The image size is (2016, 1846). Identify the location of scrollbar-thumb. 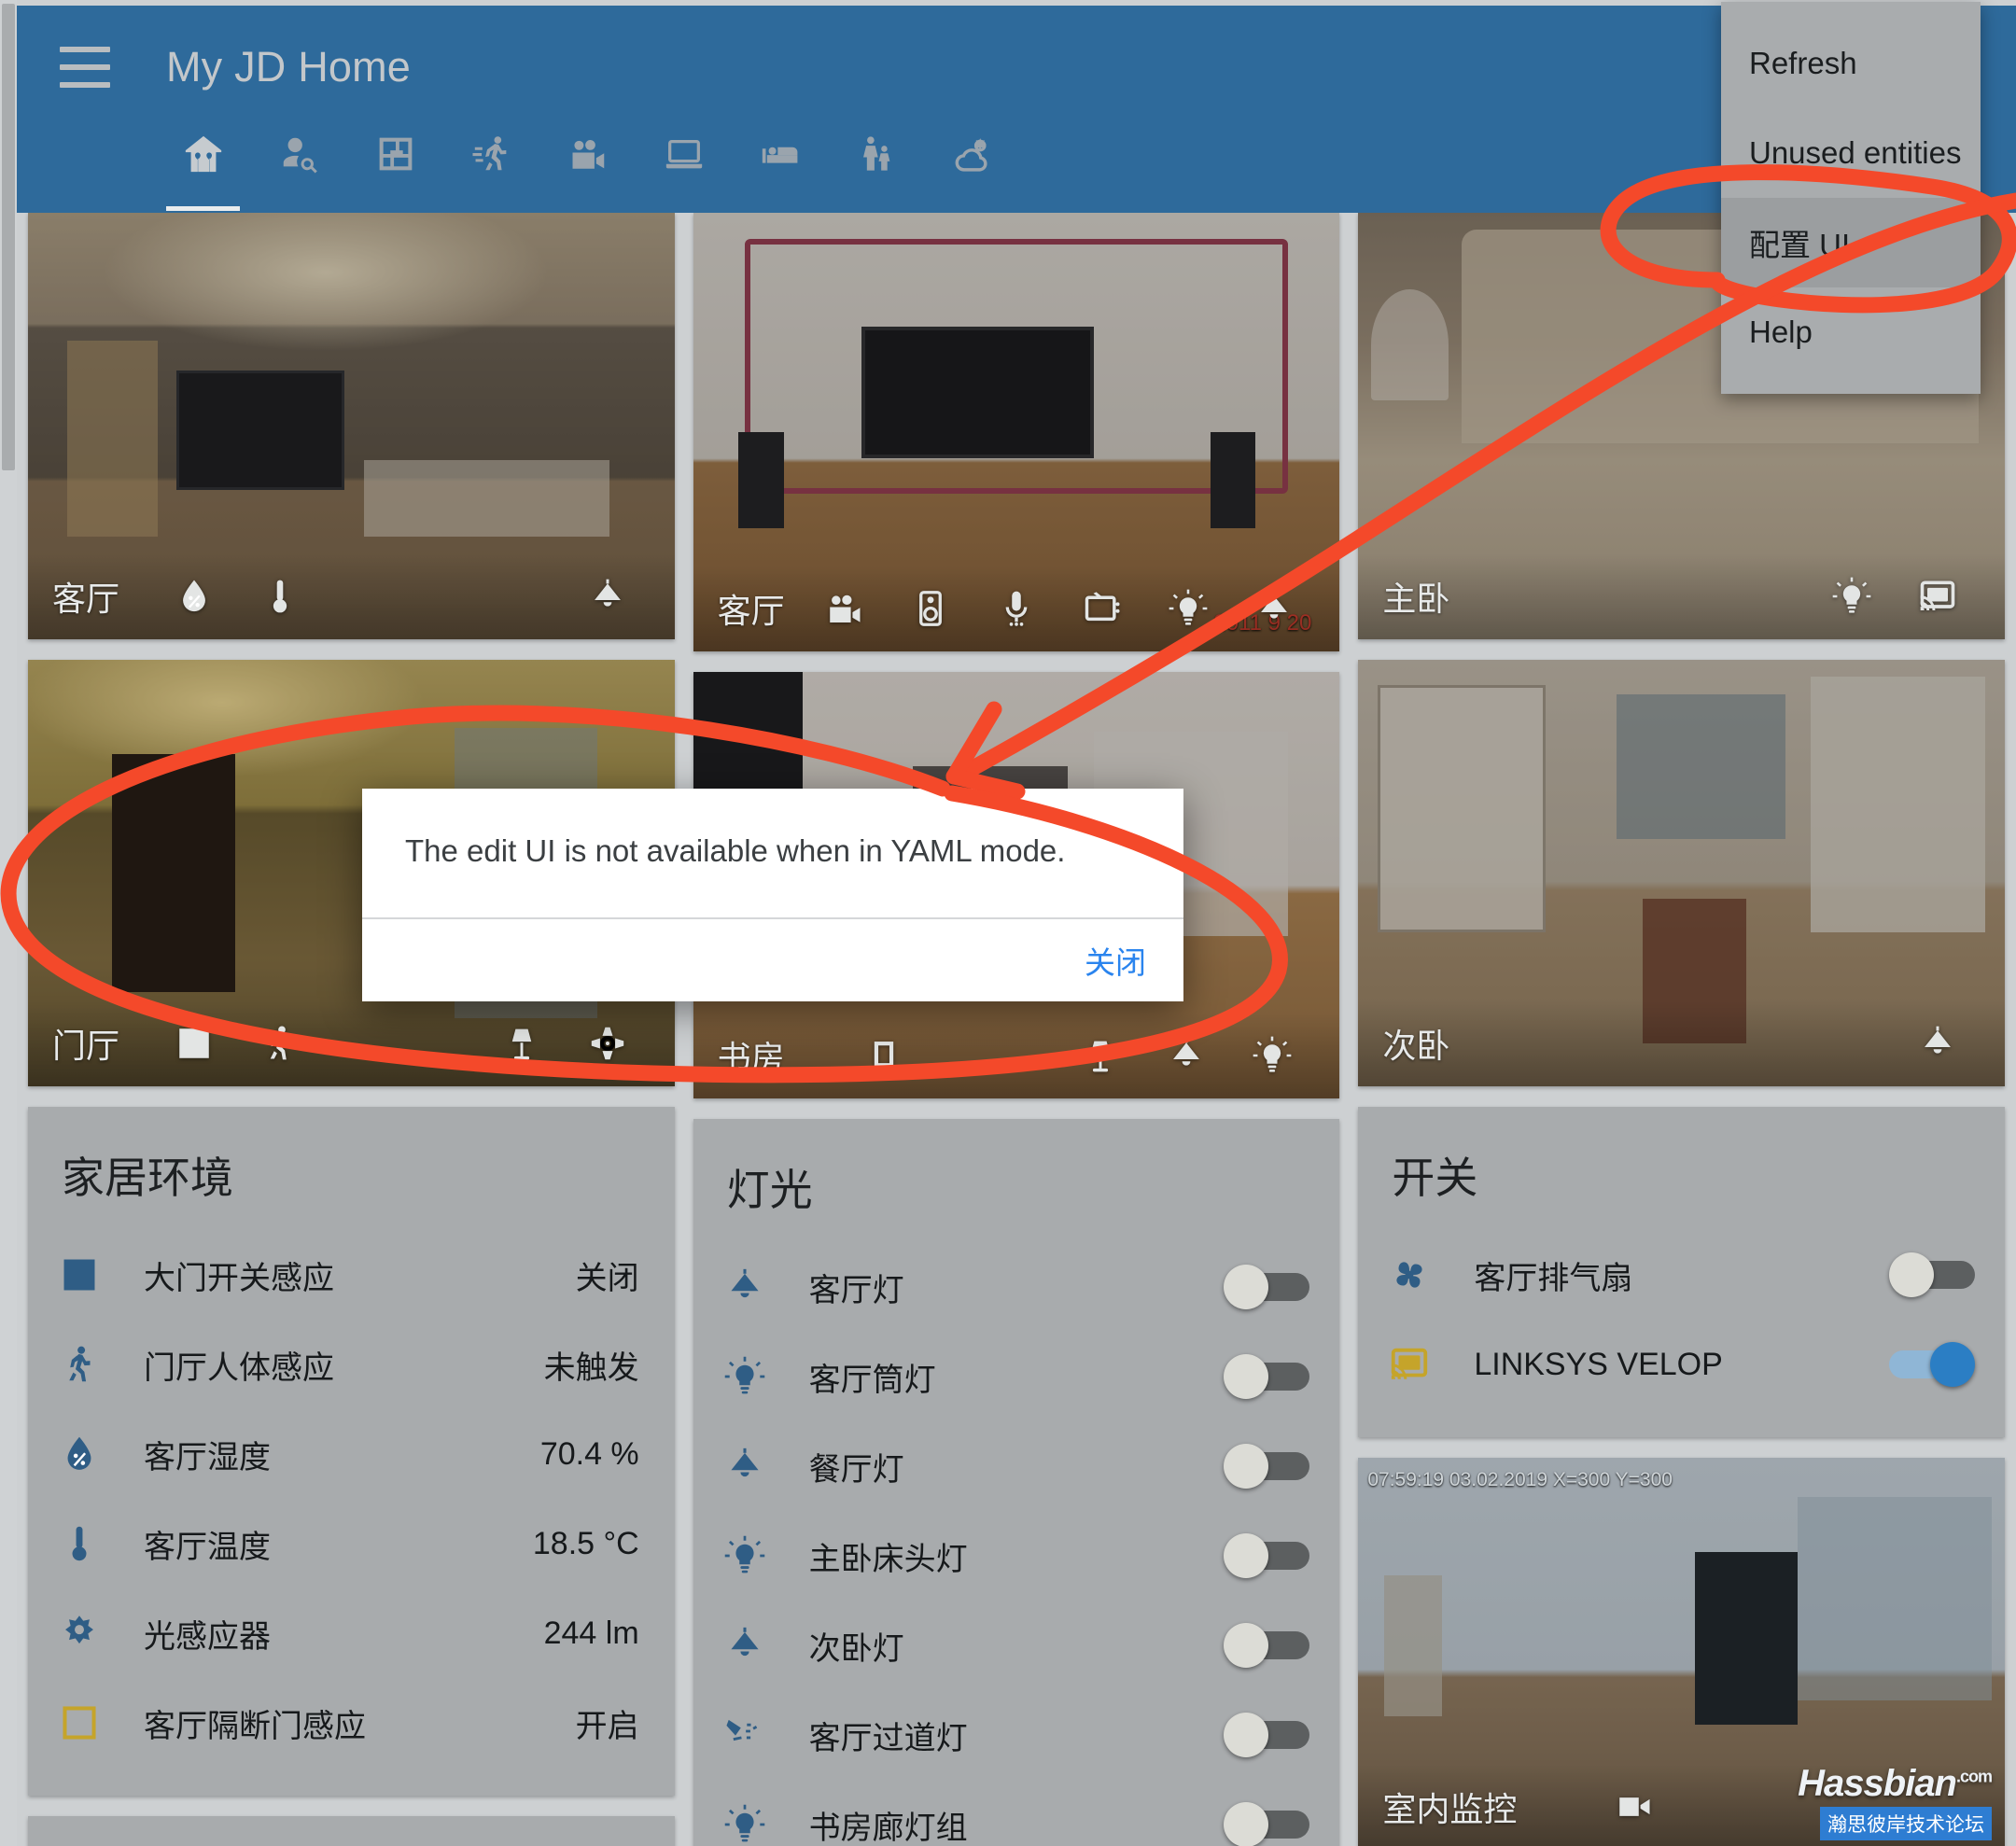
(8, 237).